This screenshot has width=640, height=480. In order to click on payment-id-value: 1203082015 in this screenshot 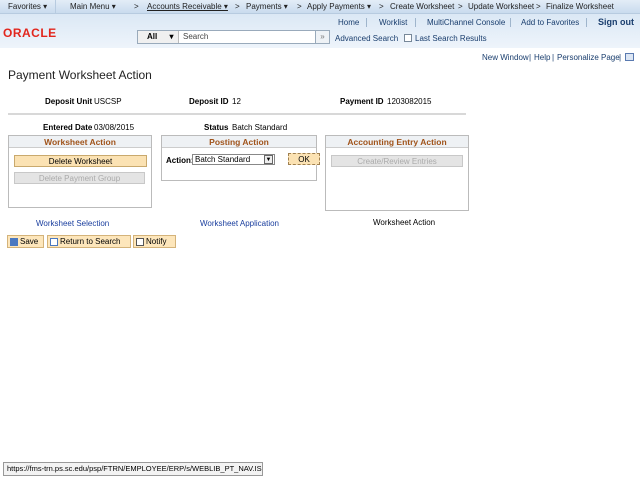, I will do `click(409, 101)`.